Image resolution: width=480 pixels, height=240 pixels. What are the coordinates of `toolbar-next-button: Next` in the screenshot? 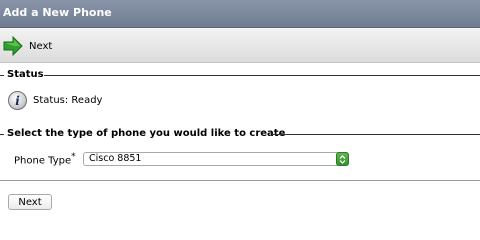 It's located at (27, 46).